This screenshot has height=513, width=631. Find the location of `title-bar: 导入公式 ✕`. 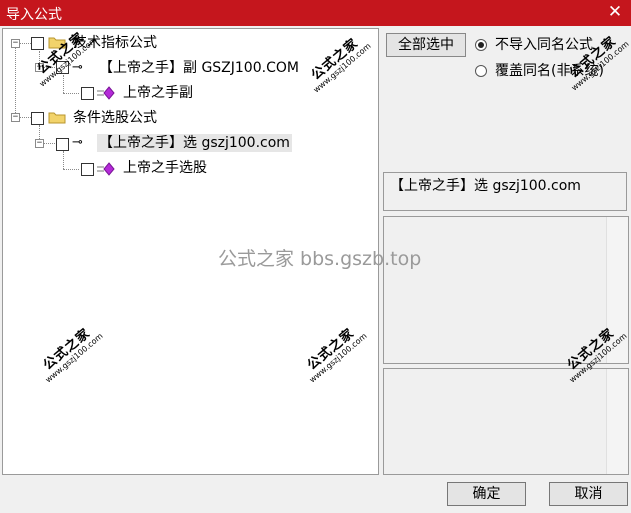

title-bar: 导入公式 ✕ is located at coordinates (315, 13).